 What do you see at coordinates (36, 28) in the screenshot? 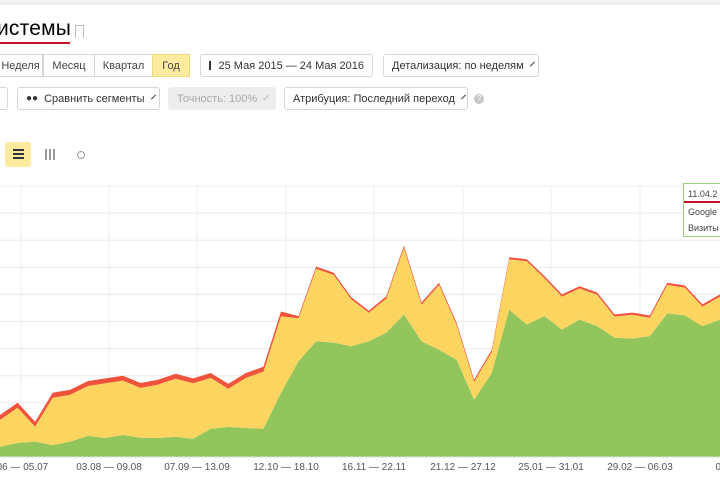
I see `page-title: истемы` at bounding box center [36, 28].